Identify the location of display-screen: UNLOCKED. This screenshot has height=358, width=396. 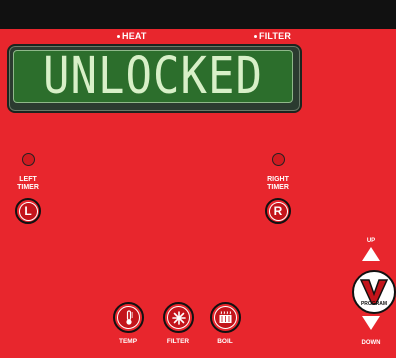
(153, 76).